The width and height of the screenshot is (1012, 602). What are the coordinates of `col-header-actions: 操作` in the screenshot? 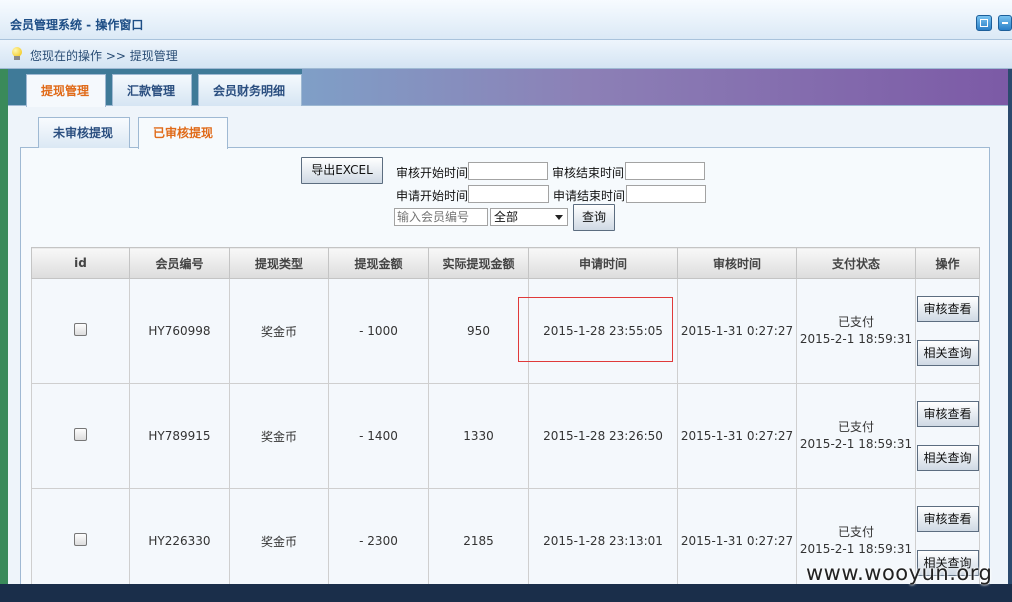 It's located at (947, 263).